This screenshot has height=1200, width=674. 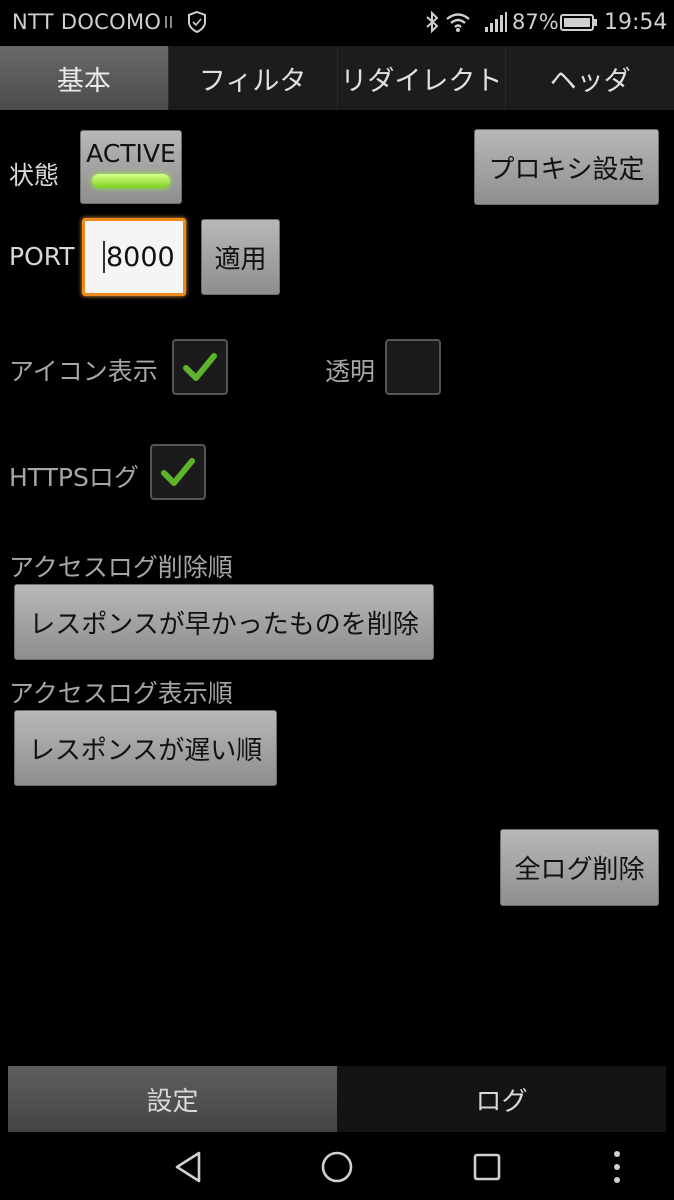 What do you see at coordinates (83, 371) in the screenshot?
I see `icon-display-label: アイコン表示` at bounding box center [83, 371].